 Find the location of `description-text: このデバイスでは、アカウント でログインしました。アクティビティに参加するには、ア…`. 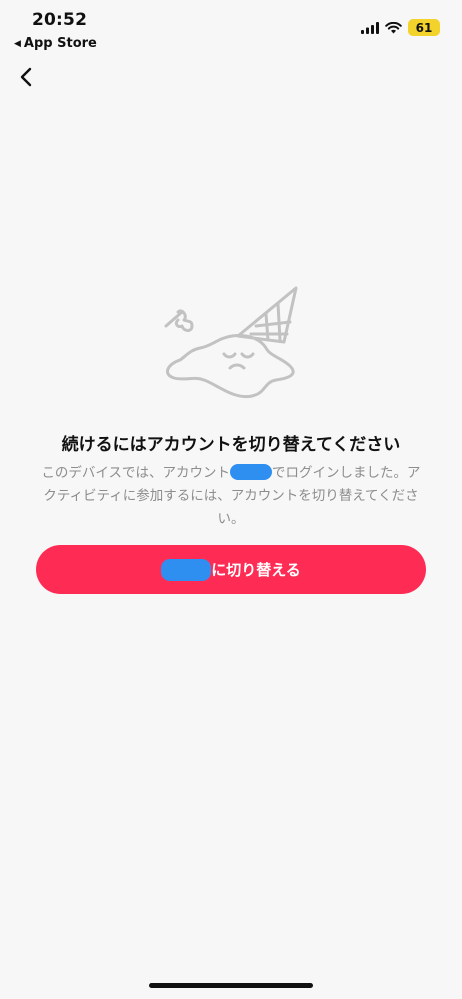

description-text: このデバイスでは、アカウント でログインしました。アクティビティに参加するには、ア… is located at coordinates (231, 496).